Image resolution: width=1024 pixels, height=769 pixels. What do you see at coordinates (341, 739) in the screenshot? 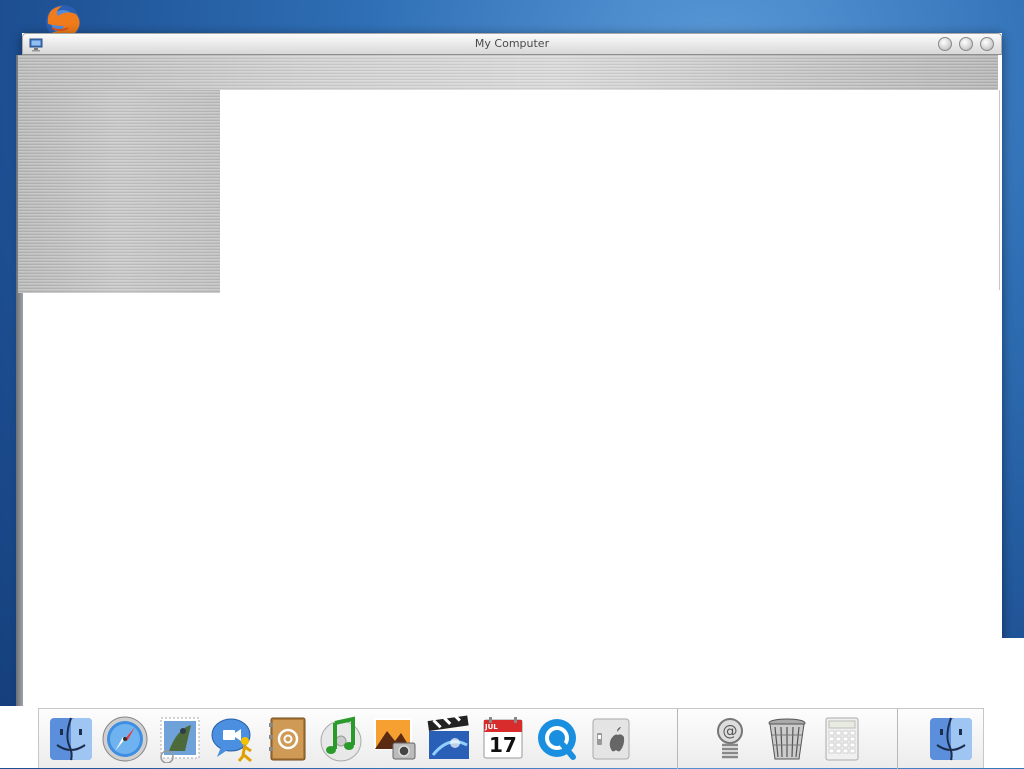
I see `itunes-icon` at bounding box center [341, 739].